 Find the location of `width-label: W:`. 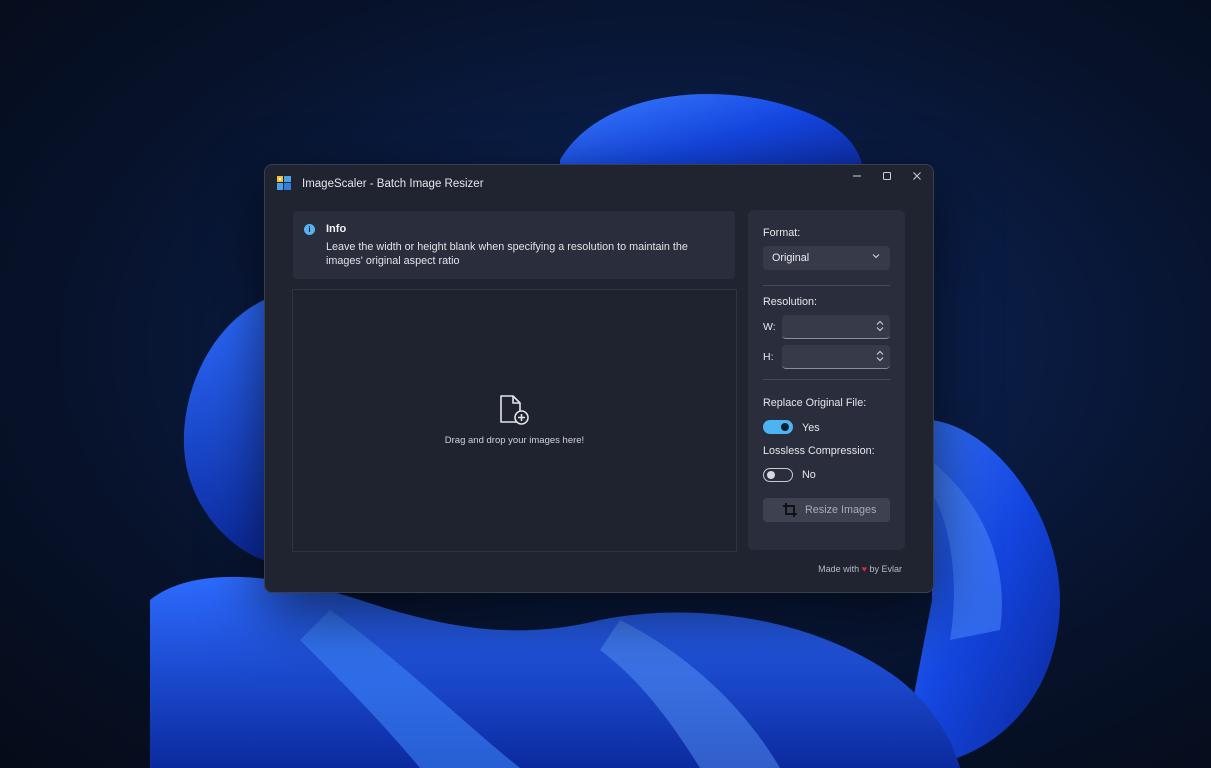

width-label: W: is located at coordinates (769, 327).